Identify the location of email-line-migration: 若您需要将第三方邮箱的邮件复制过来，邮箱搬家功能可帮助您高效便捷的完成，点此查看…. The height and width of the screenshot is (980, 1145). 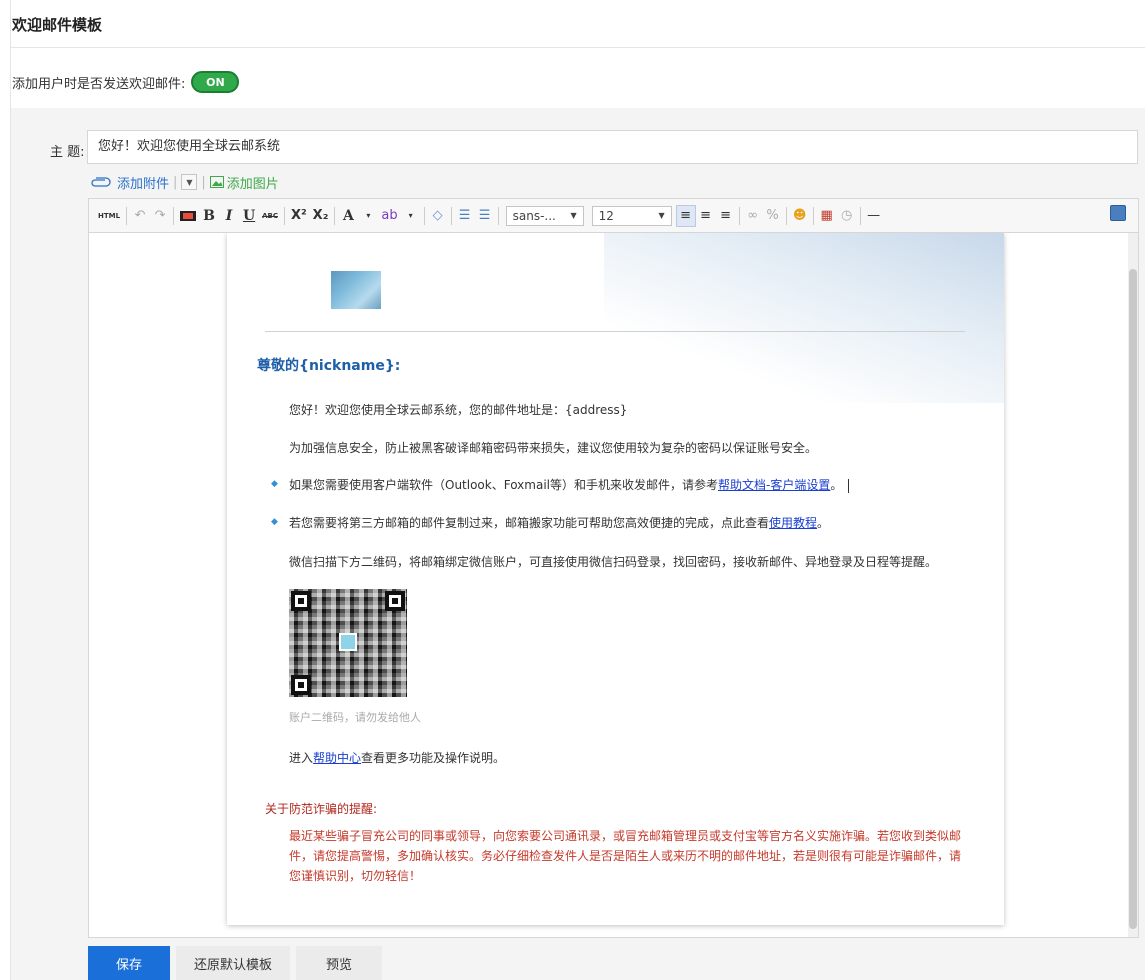
(559, 522).